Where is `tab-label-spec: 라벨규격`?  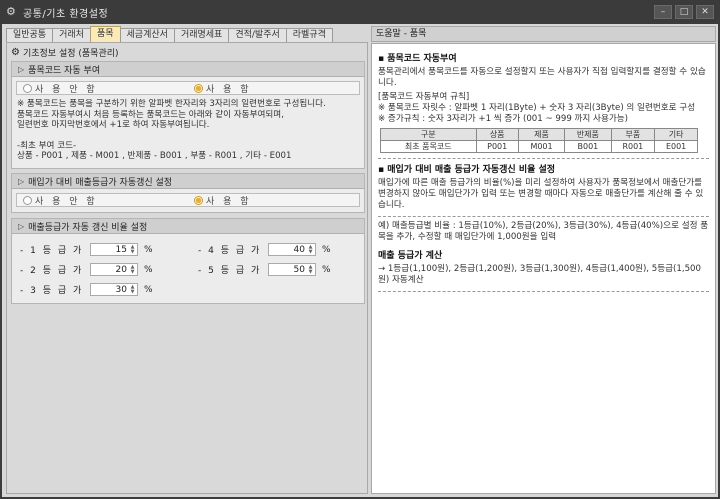
tab-label-spec: 라벨규격 is located at coordinates (309, 35).